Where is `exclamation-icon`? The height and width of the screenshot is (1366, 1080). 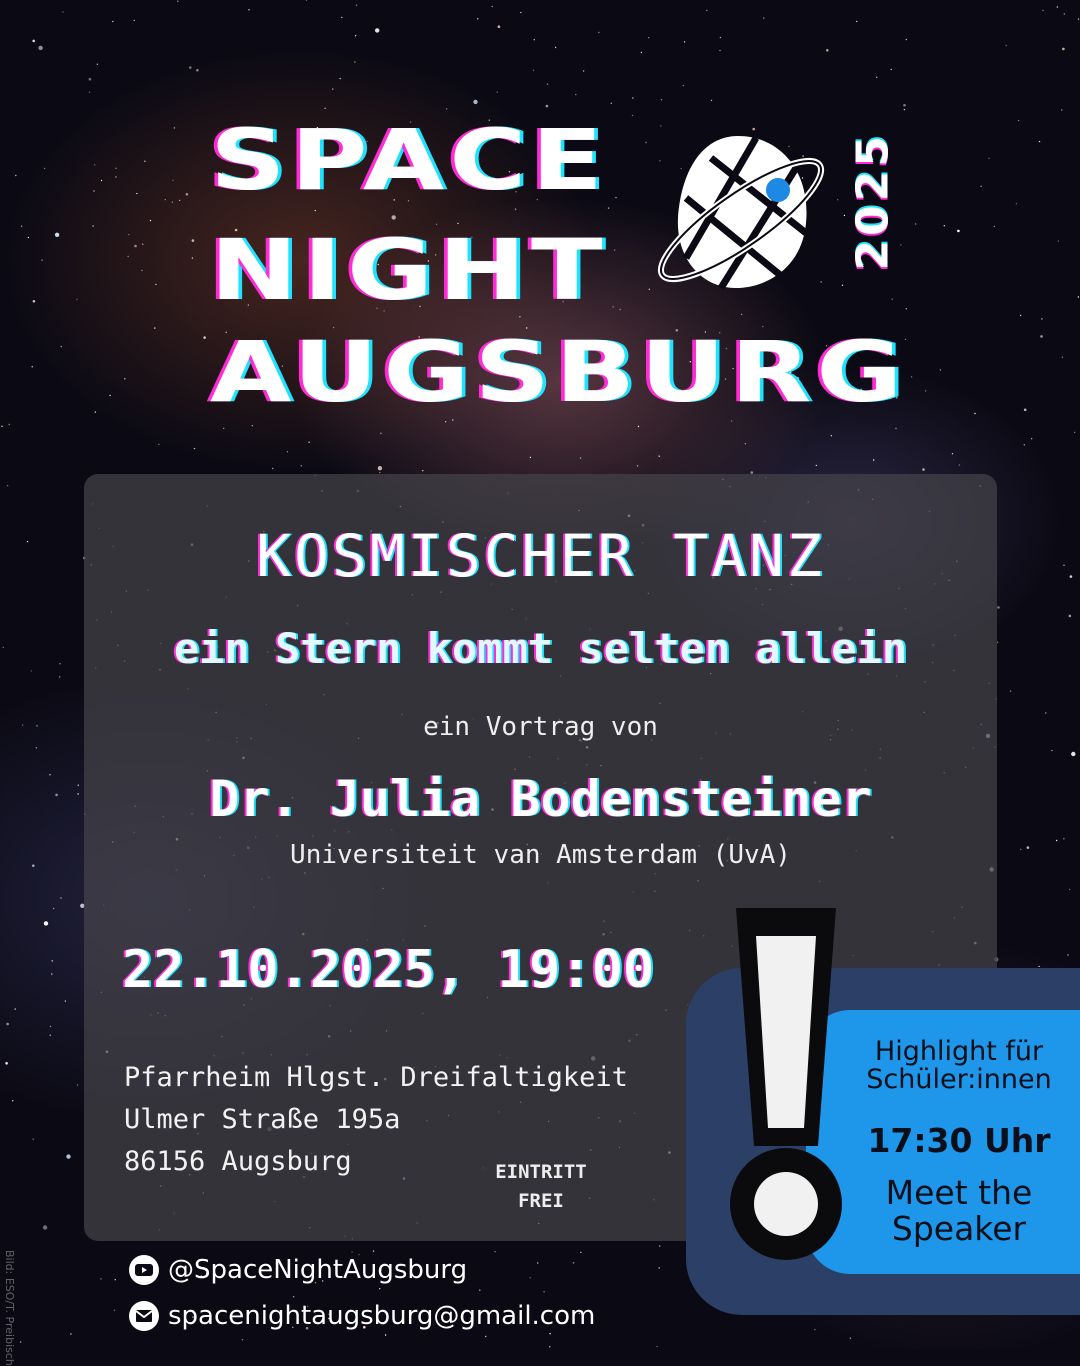 exclamation-icon is located at coordinates (786, 1084).